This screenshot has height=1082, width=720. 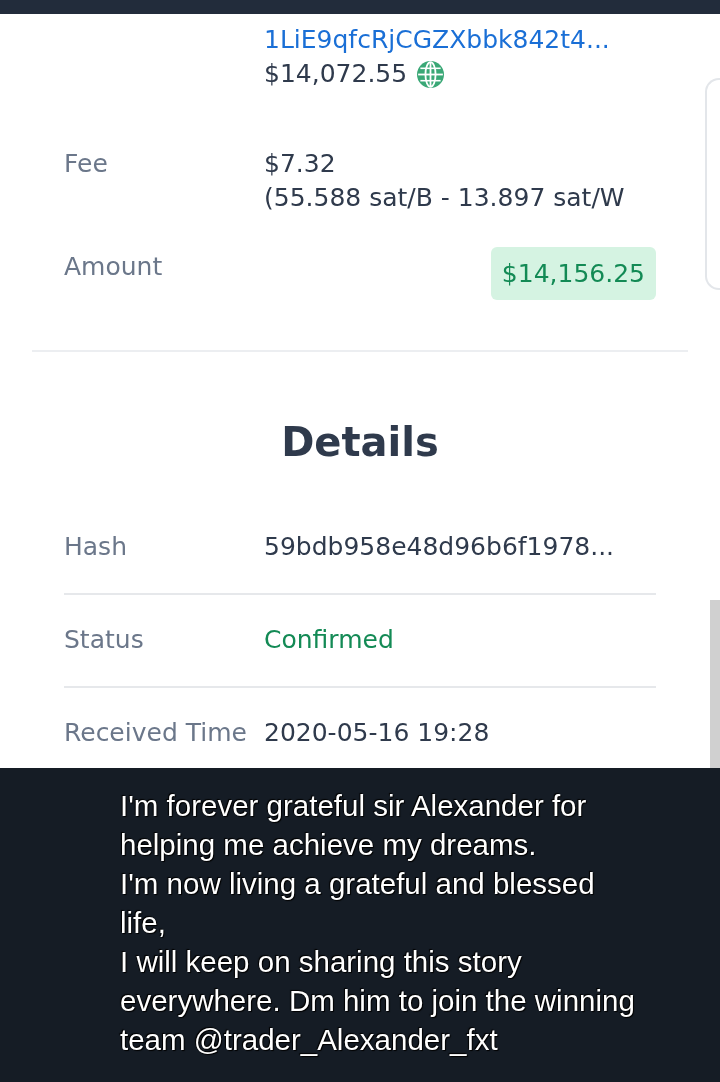 What do you see at coordinates (300, 164) in the screenshot?
I see `fee-value: $7.32` at bounding box center [300, 164].